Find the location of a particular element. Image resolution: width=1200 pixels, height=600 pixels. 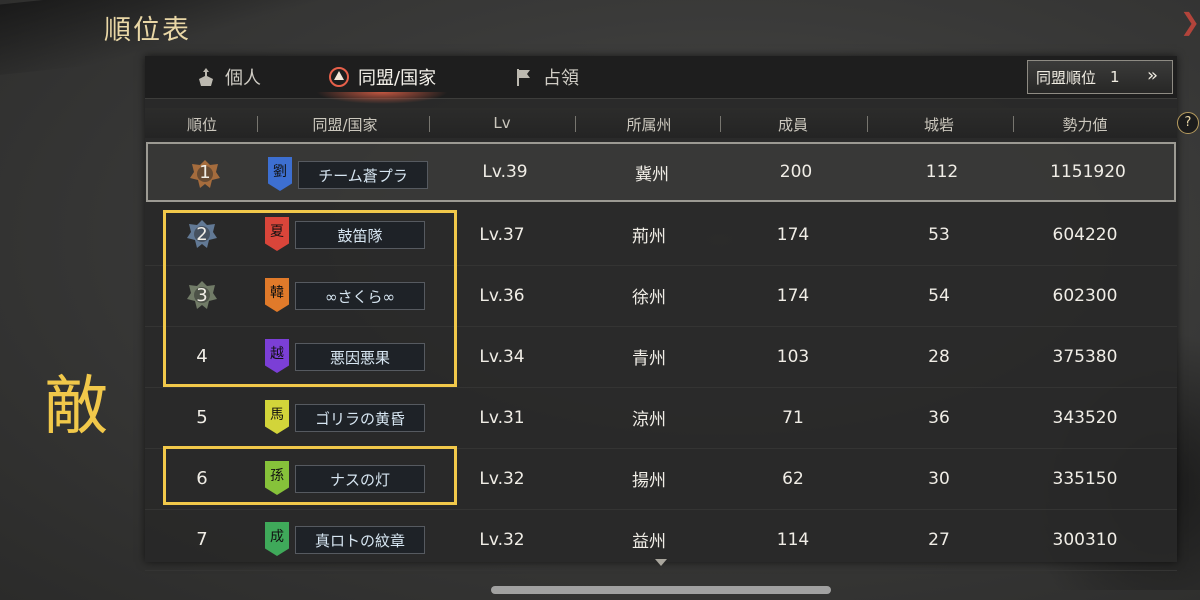

table-header: 順位 同盟/国家 Lv 所属州 成員 城砦 勢力値 is located at coordinates (661, 123).